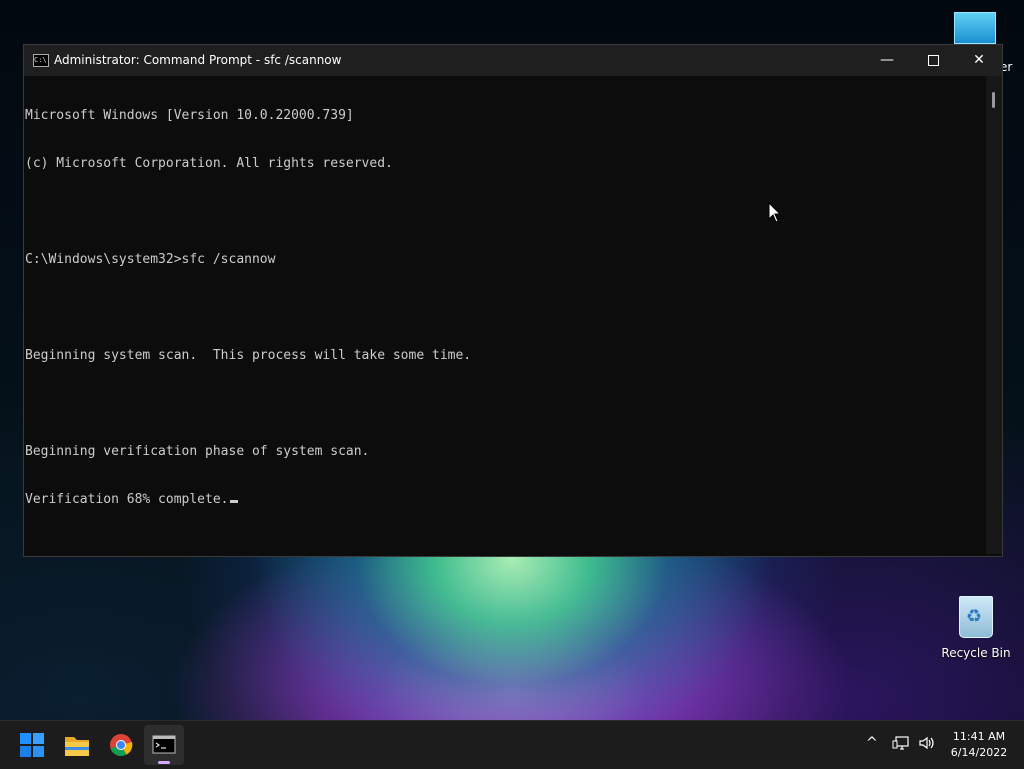 The image size is (1024, 769). What do you see at coordinates (979, 736) in the screenshot?
I see `clock-time: 11:41 AM` at bounding box center [979, 736].